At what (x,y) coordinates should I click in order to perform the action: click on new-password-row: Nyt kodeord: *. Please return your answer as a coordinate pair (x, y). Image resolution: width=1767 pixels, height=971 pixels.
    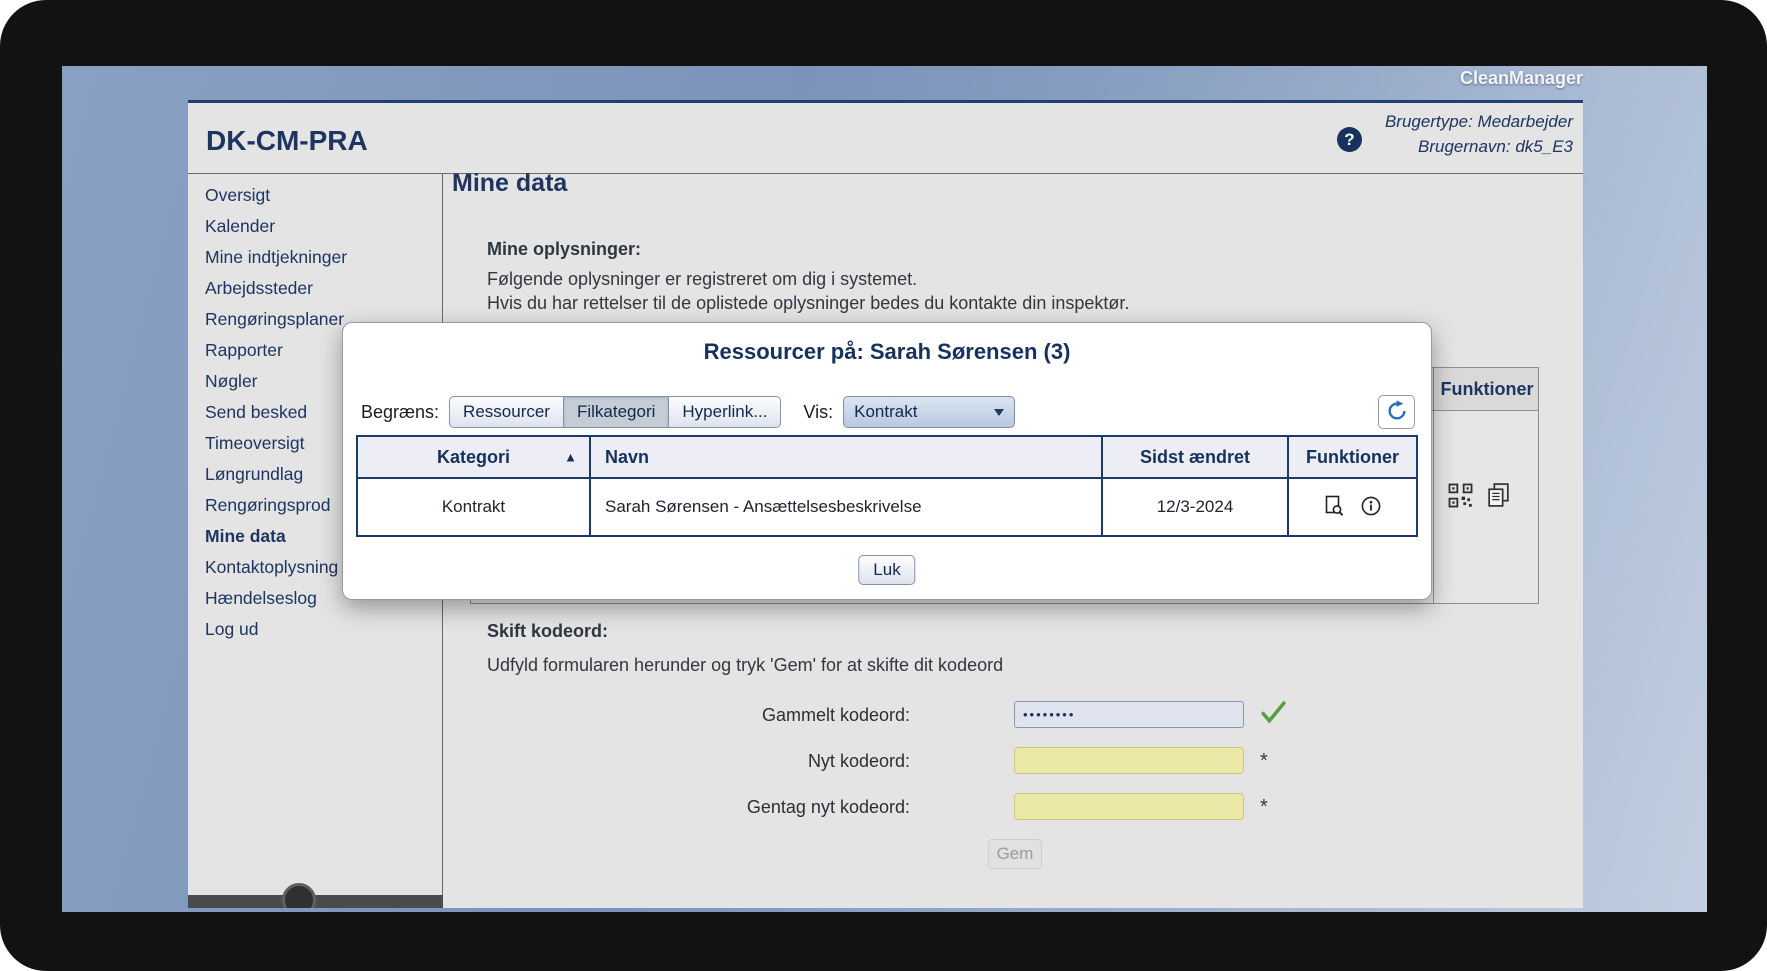
    Looking at the image, I should click on (885, 761).